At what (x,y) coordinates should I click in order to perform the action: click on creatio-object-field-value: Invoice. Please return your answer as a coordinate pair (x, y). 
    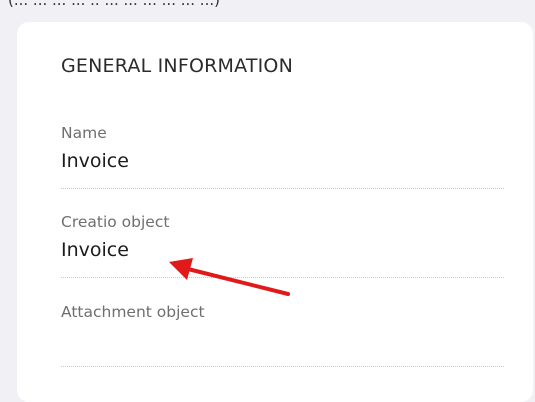
    Looking at the image, I should click on (95, 250).